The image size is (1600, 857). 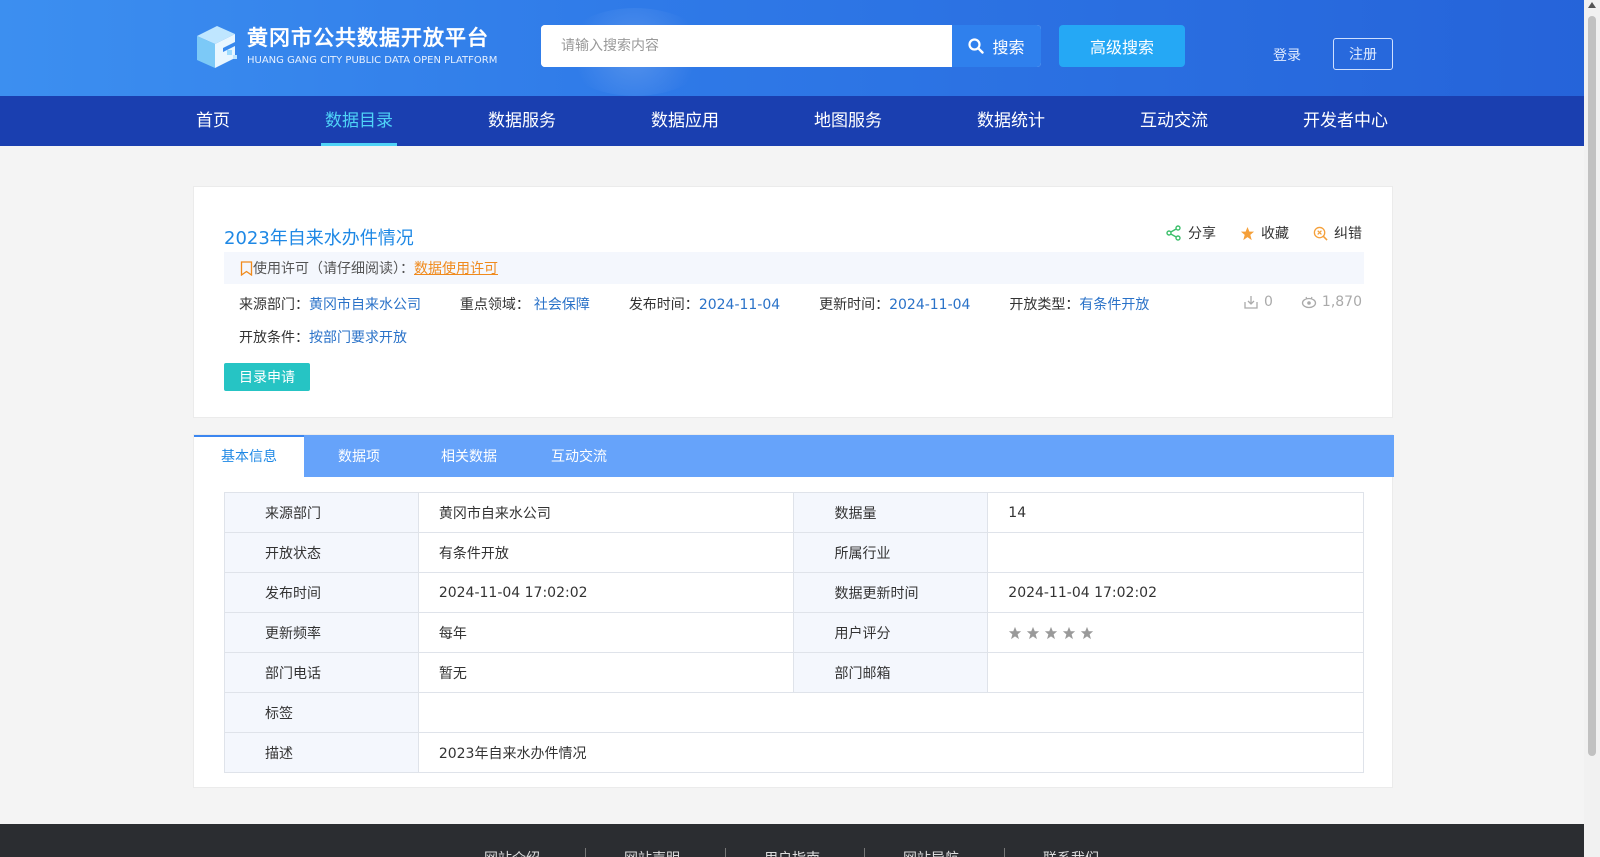 I want to click on info-value: 暂无, so click(x=606, y=672).